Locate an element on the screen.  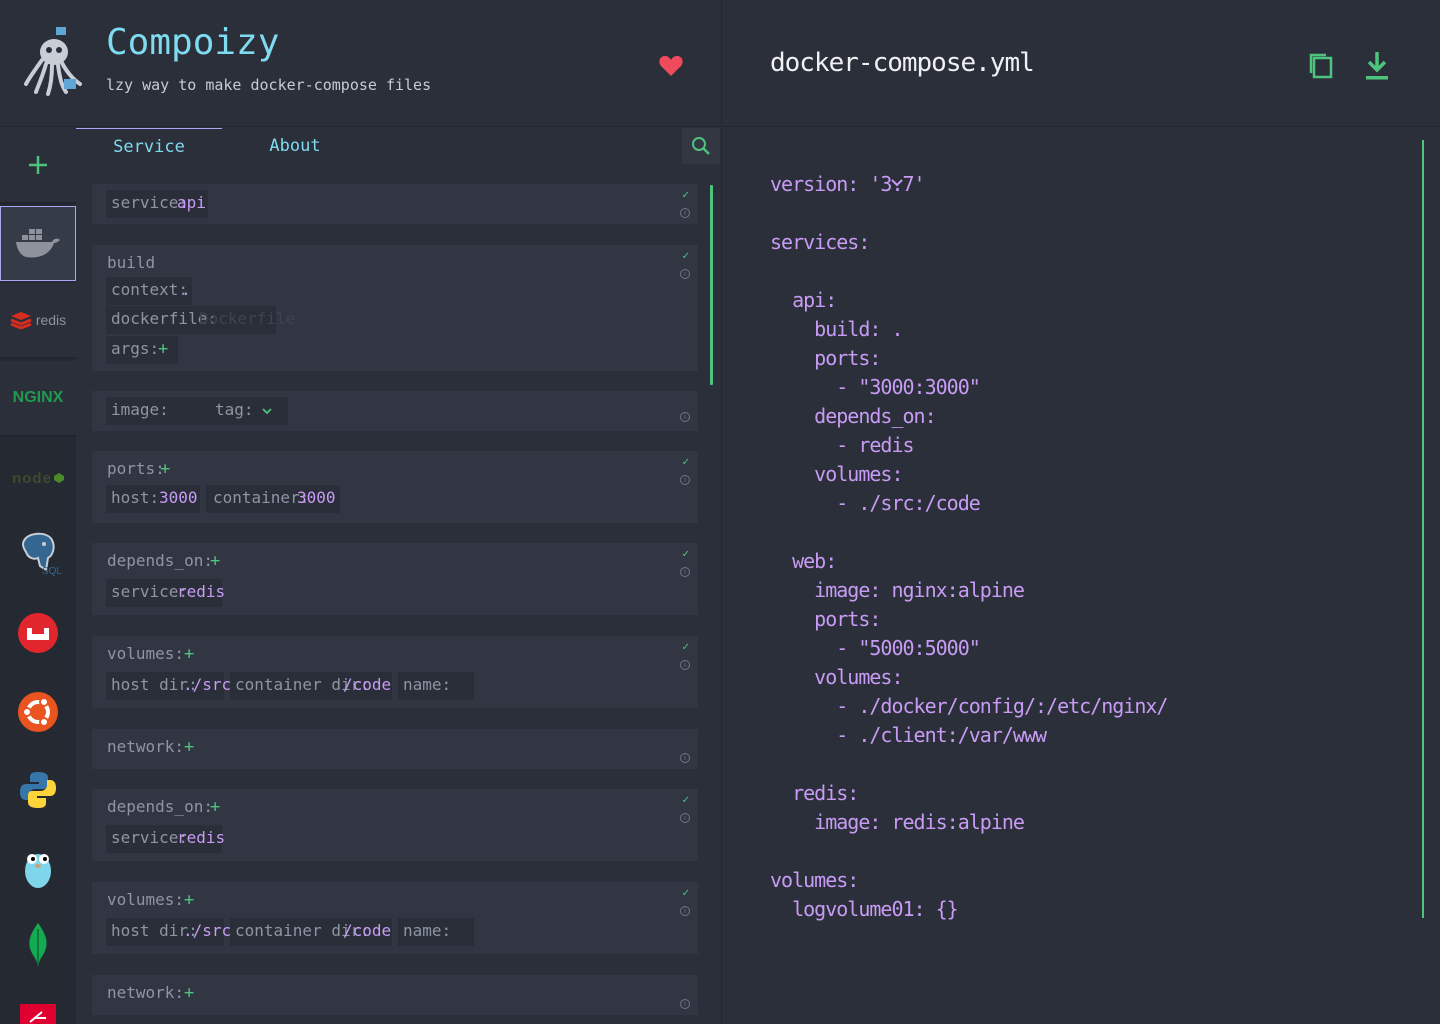
yaml-line: redis: is located at coordinates (814, 793).